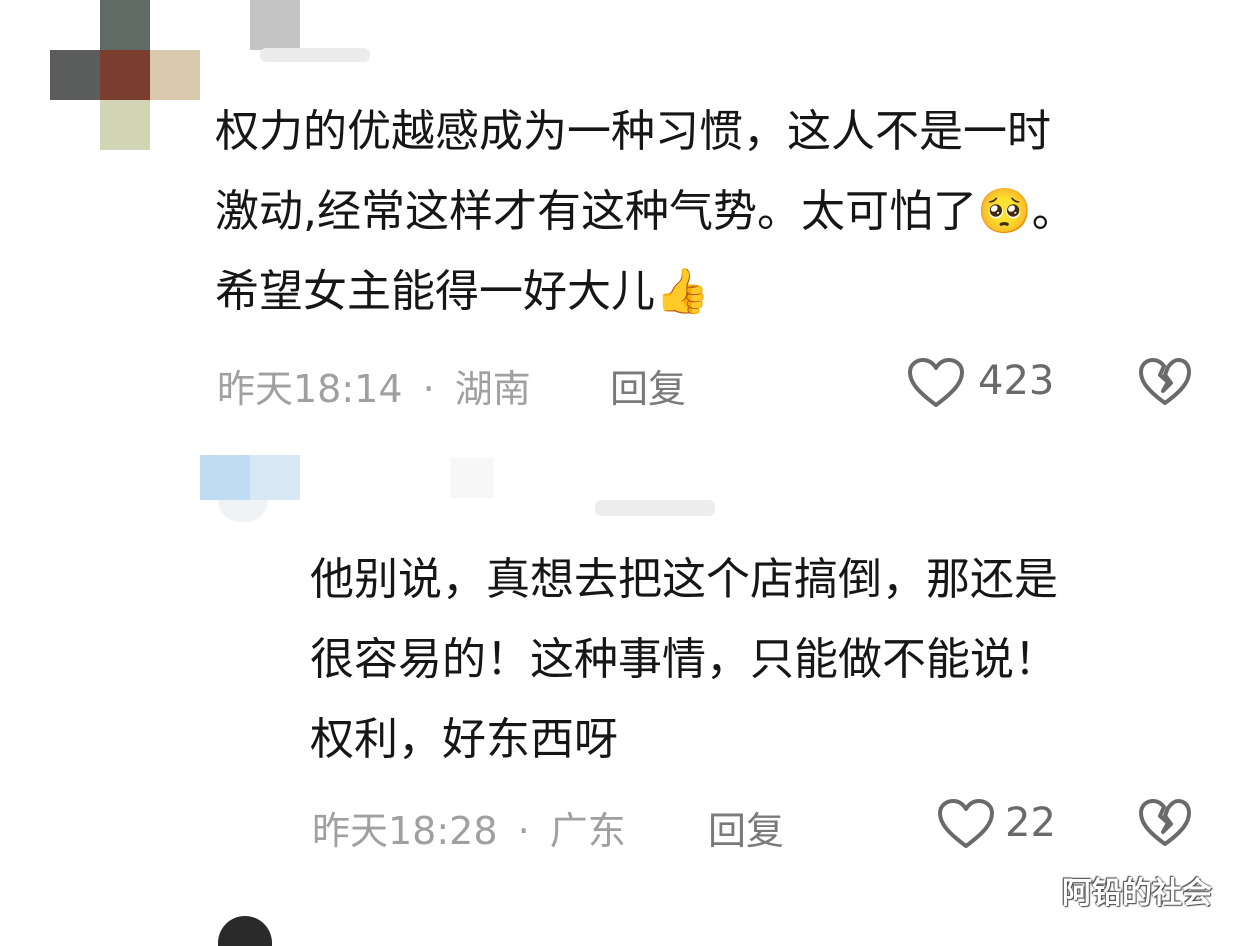 This screenshot has height=946, width=1260. What do you see at coordinates (462, 291) in the screenshot?
I see `comment-line: 希望女主能得一好大儿👍` at bounding box center [462, 291].